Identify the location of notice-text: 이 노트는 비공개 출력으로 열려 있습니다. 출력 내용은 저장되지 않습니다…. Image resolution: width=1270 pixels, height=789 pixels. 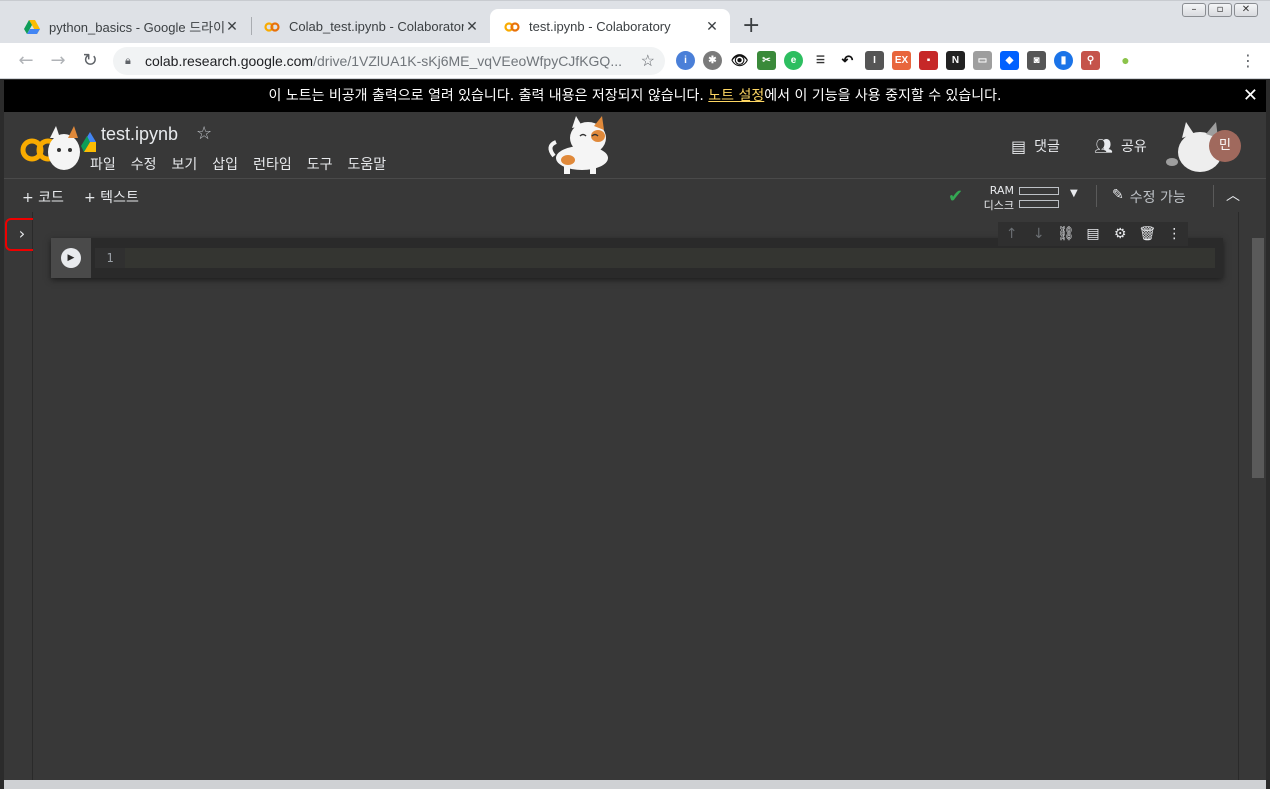
(488, 96).